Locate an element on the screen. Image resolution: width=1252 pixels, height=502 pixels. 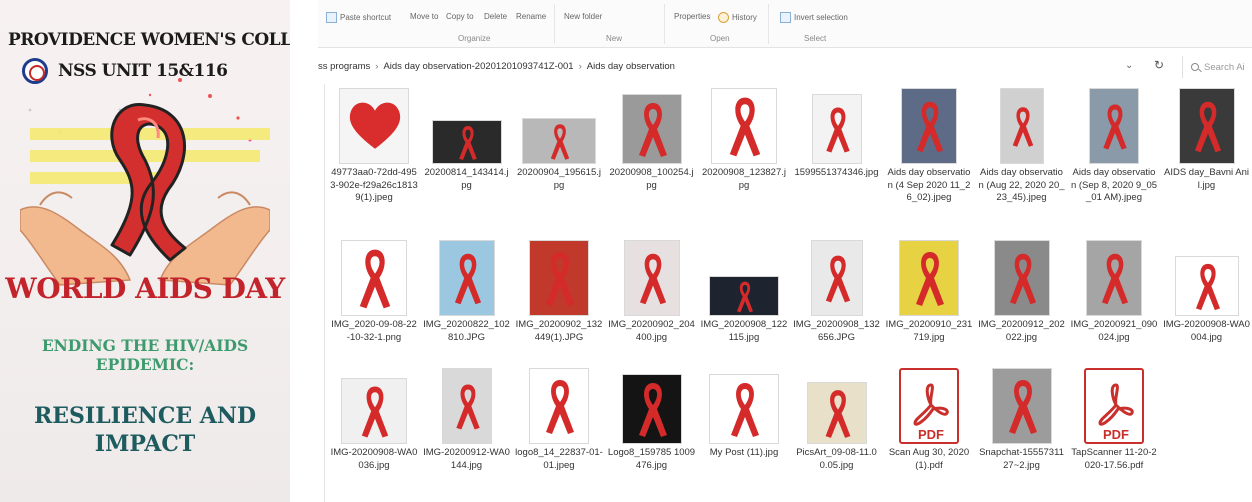
move-to-label: Move to is located at coordinates (424, 16).